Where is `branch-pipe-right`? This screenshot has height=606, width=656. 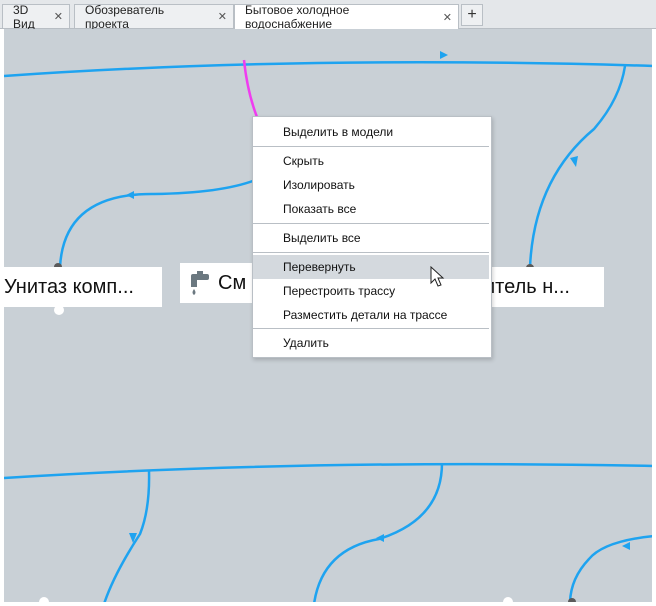 branch-pipe-right is located at coordinates (577, 166).